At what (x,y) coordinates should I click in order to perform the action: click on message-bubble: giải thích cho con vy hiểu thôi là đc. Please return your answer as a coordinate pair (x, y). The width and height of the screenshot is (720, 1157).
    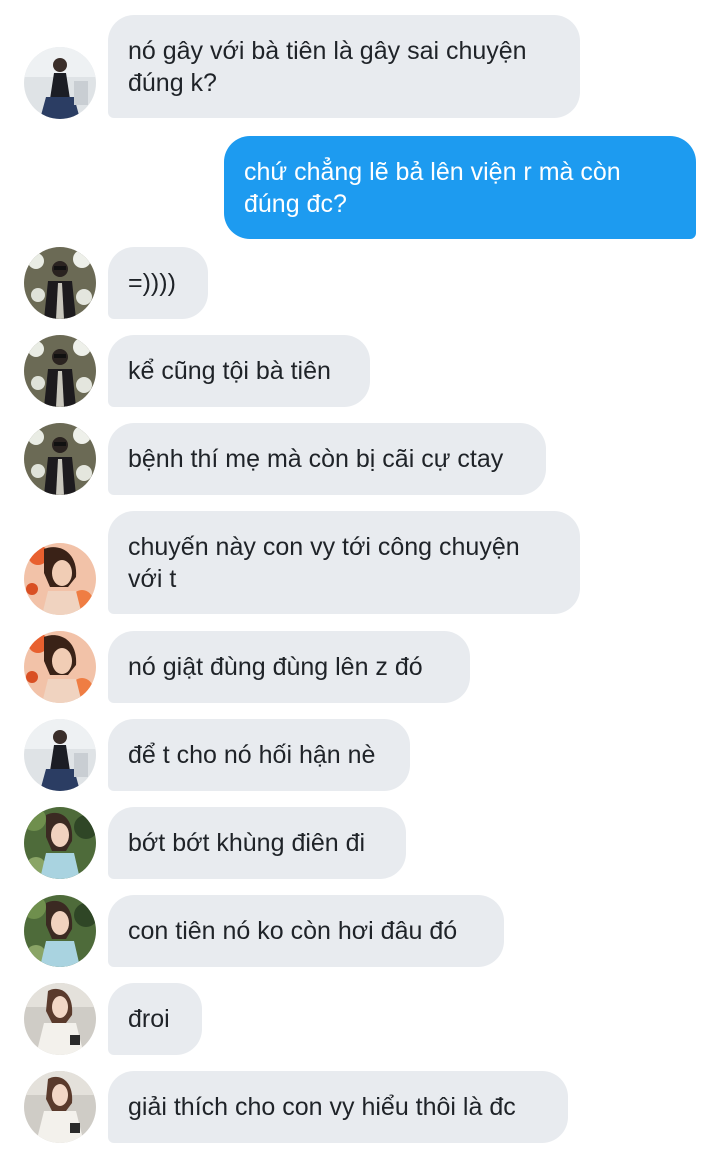
    Looking at the image, I should click on (338, 1107).